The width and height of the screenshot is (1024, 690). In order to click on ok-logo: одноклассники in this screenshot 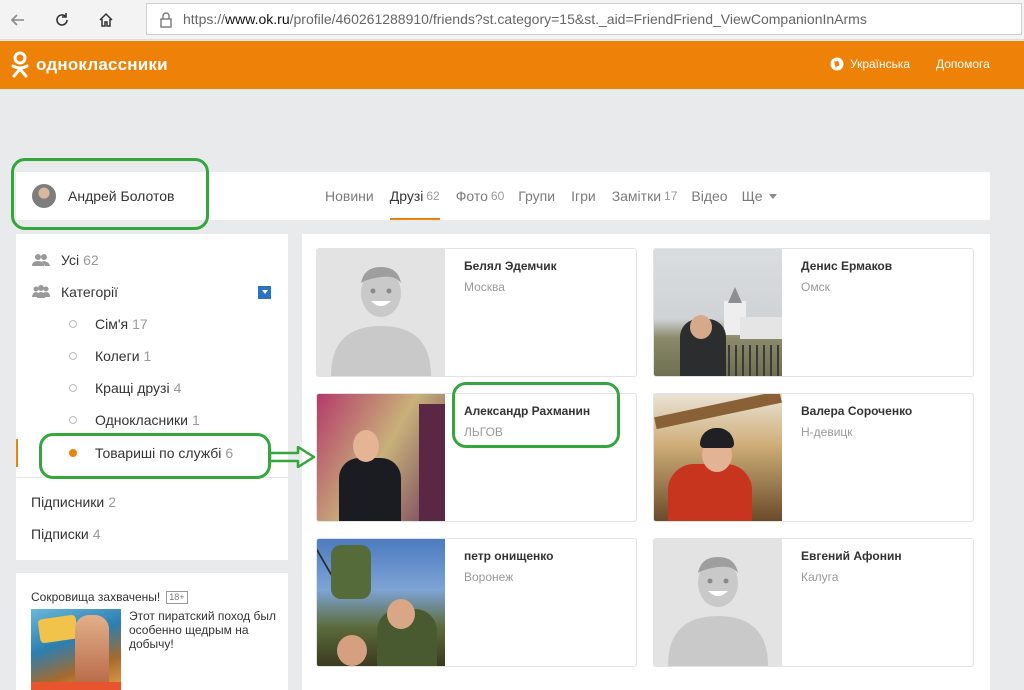, I will do `click(89, 65)`.